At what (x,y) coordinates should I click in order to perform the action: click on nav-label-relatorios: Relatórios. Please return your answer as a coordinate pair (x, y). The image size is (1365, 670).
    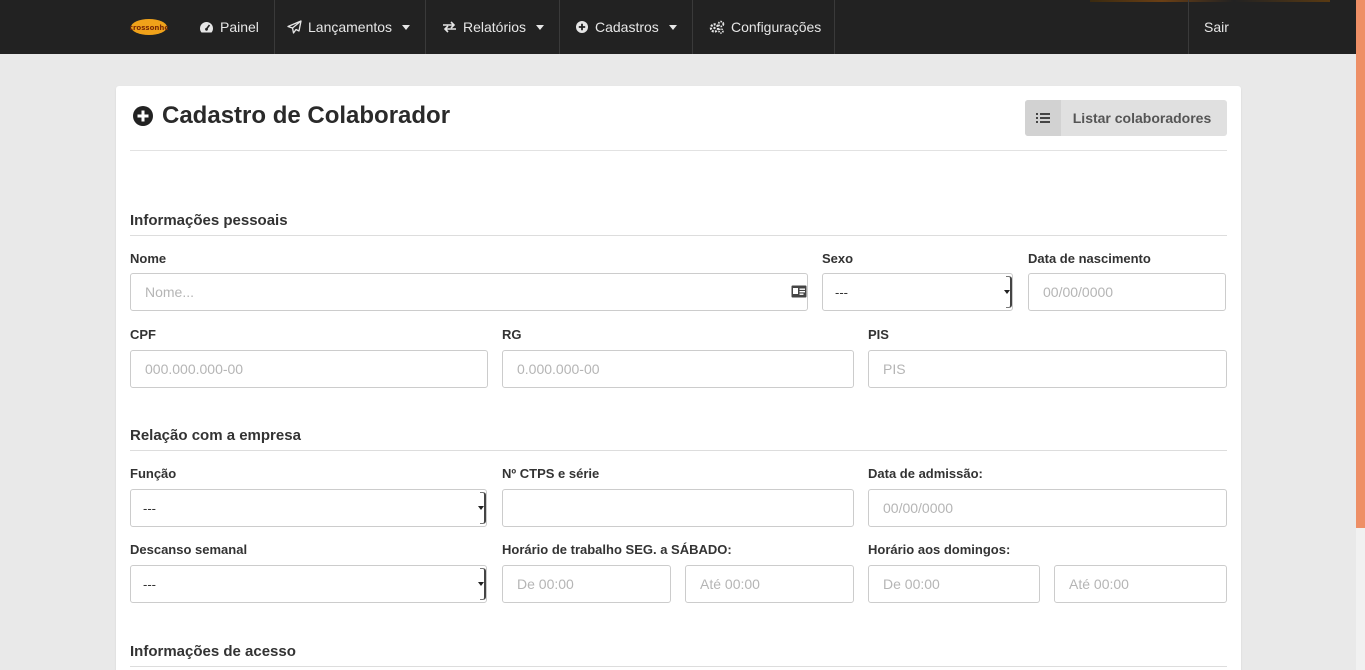
    Looking at the image, I should click on (495, 27).